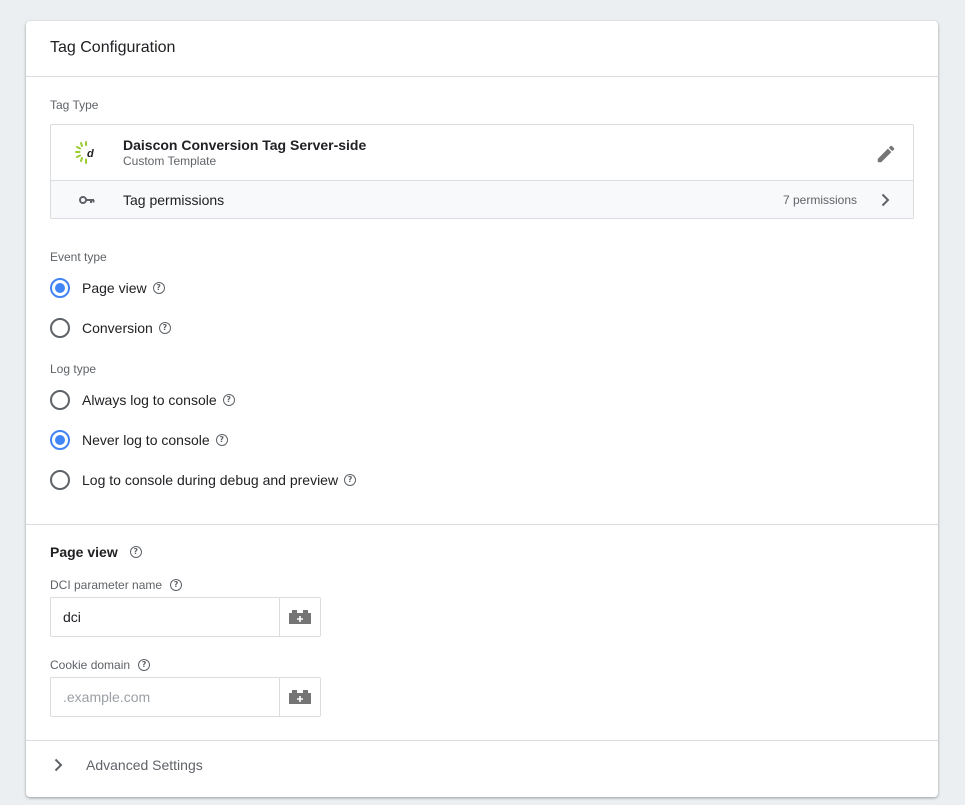 Image resolution: width=965 pixels, height=805 pixels. Describe the element at coordinates (144, 765) in the screenshot. I see `advanced-settings-label: Advanced Settings` at that location.